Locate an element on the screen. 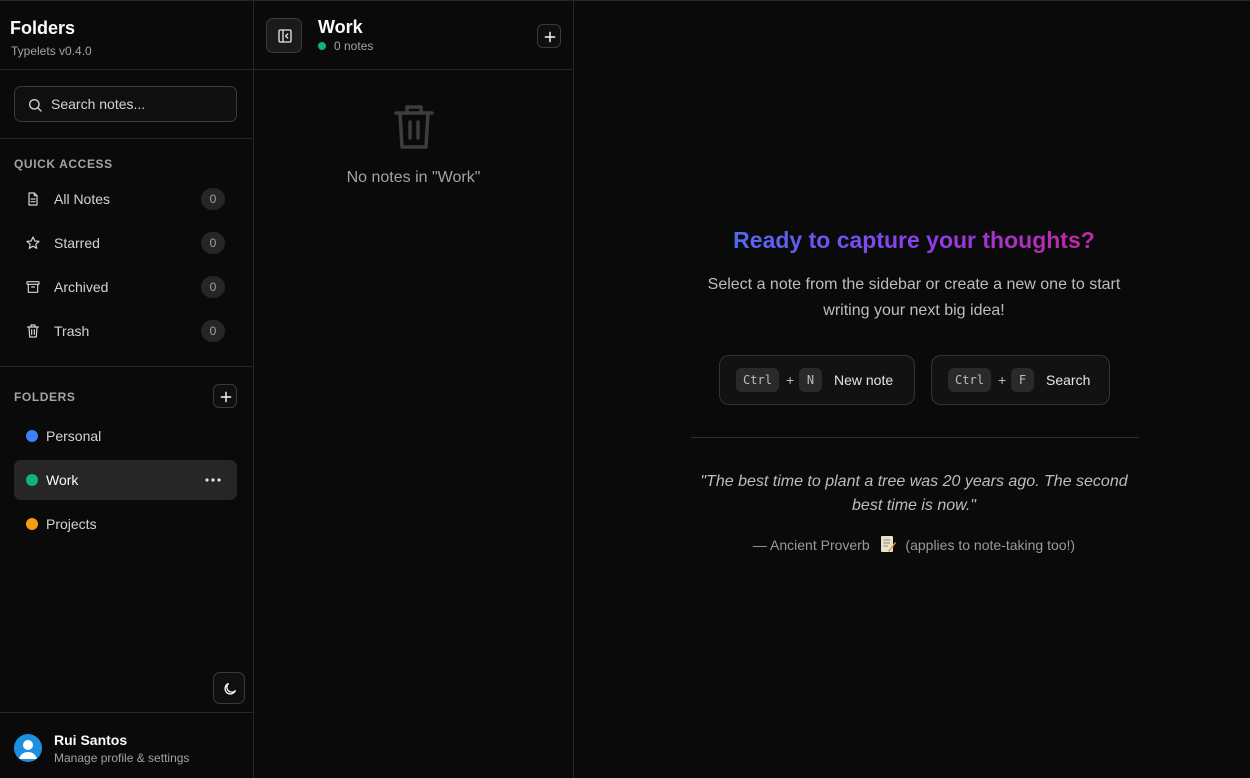 The image size is (1250, 778). folder-item-projects: Projects is located at coordinates (125, 524).